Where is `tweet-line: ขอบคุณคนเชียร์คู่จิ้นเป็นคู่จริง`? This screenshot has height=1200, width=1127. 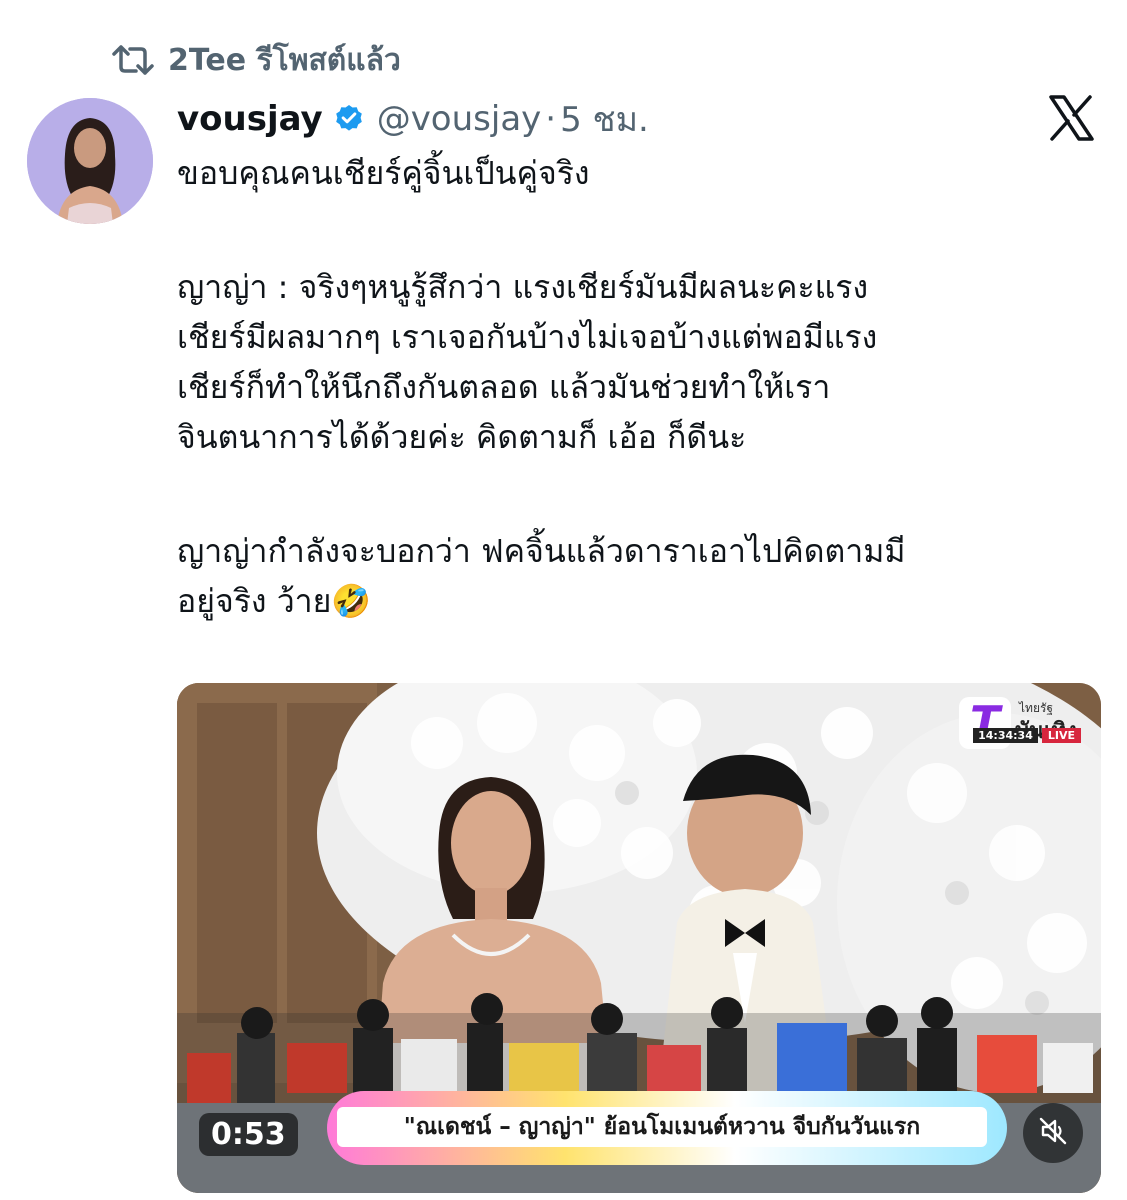 tweet-line: ขอบคุณคนเชียร์คู่จิ้นเป็นคู่จริง is located at coordinates (383, 173).